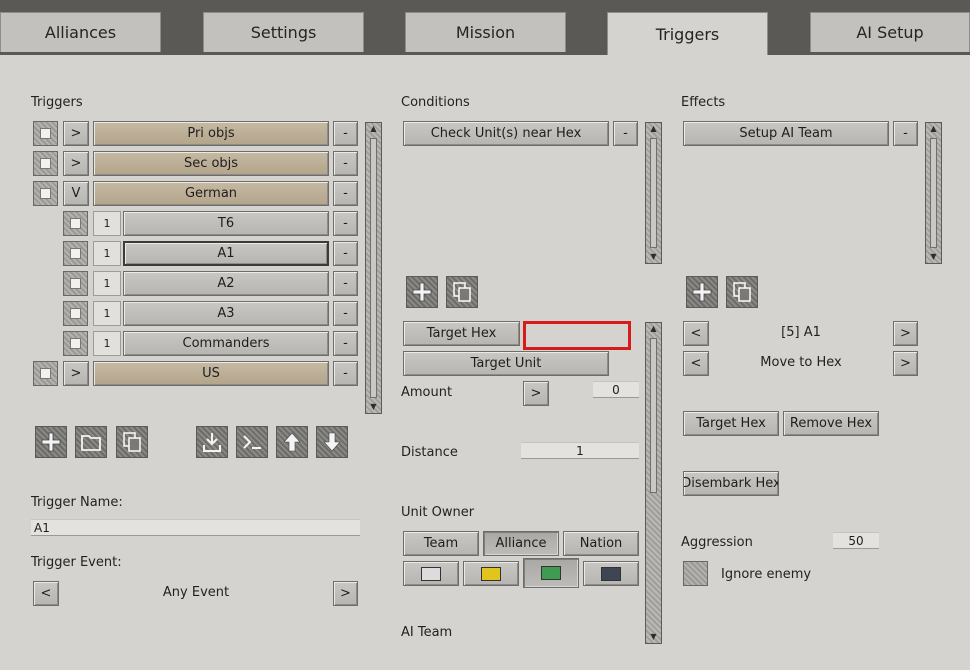 This screenshot has width=970, height=670. What do you see at coordinates (616, 389) in the screenshot?
I see `amount-input: 0` at bounding box center [616, 389].